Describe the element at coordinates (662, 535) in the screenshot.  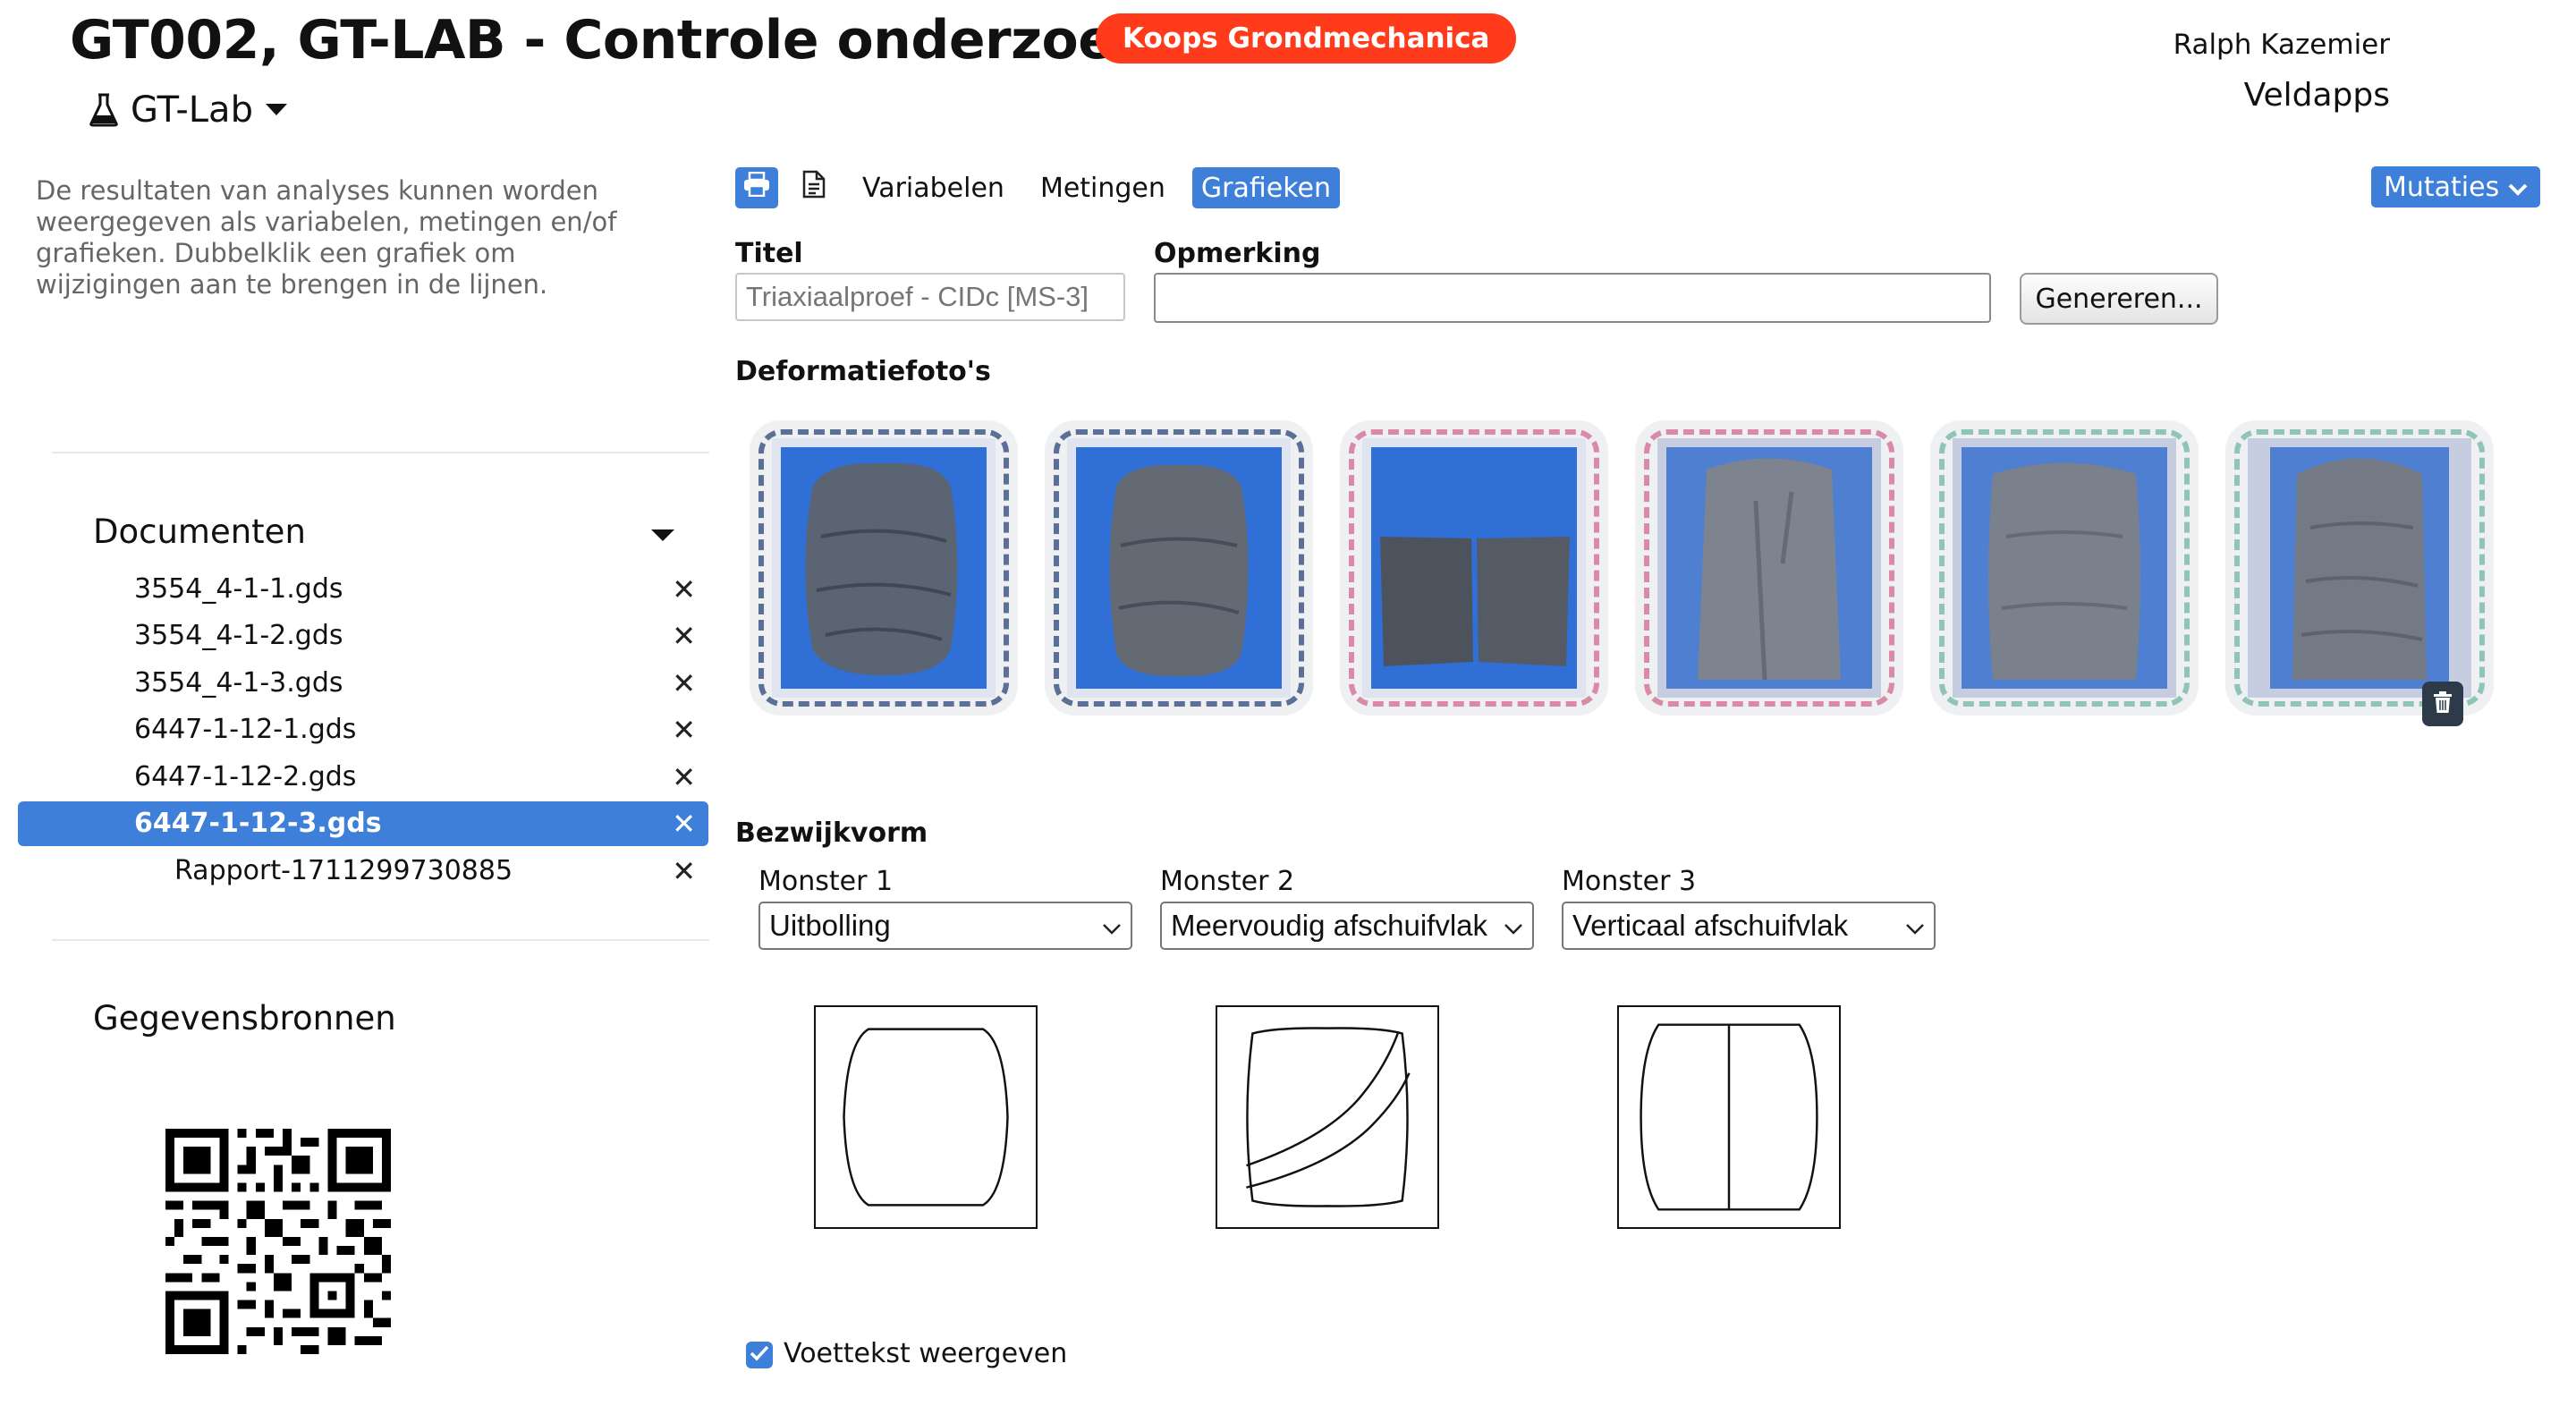
I see `documents-toggle-icon` at that location.